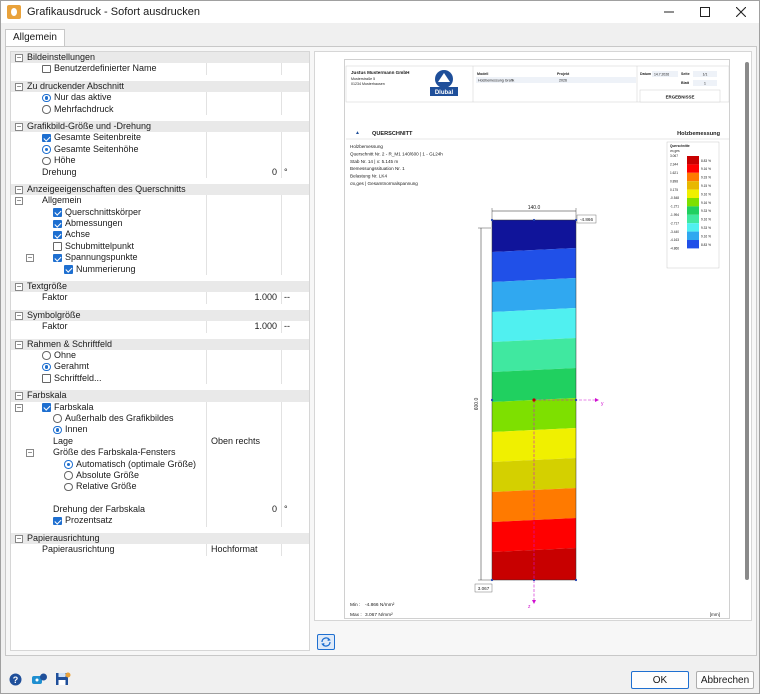  Describe the element at coordinates (160, 430) in the screenshot. I see `tree-row: Innen` at that location.